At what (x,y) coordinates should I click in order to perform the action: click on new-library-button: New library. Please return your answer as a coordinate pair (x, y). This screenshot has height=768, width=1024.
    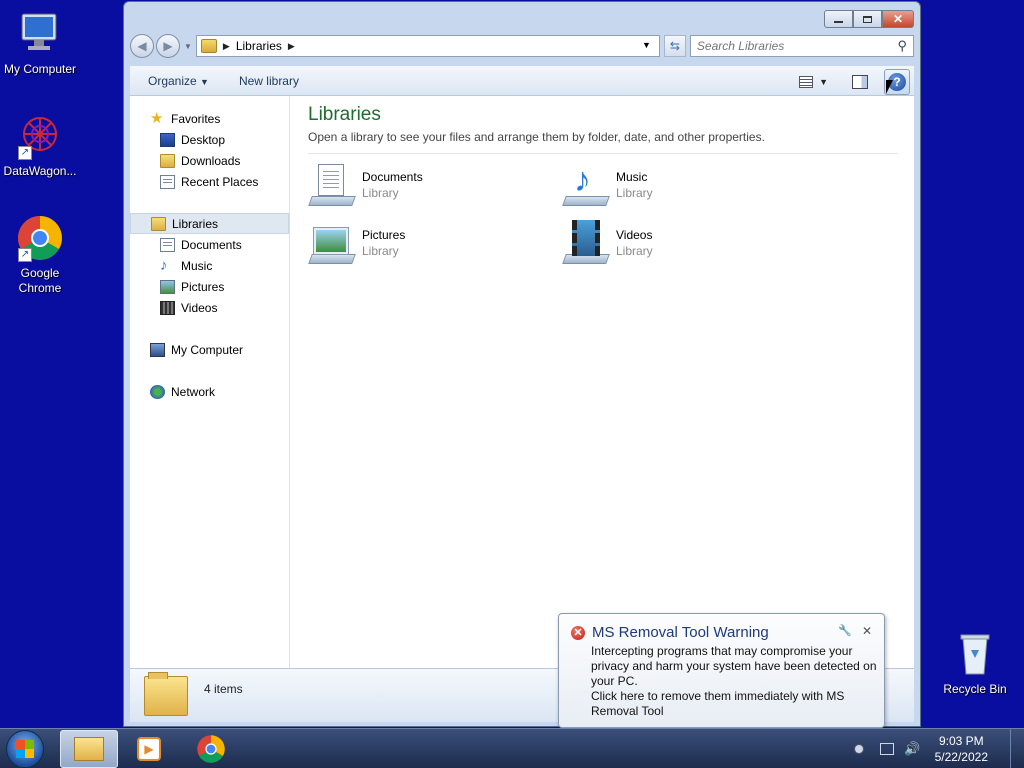
    Looking at the image, I should click on (269, 81).